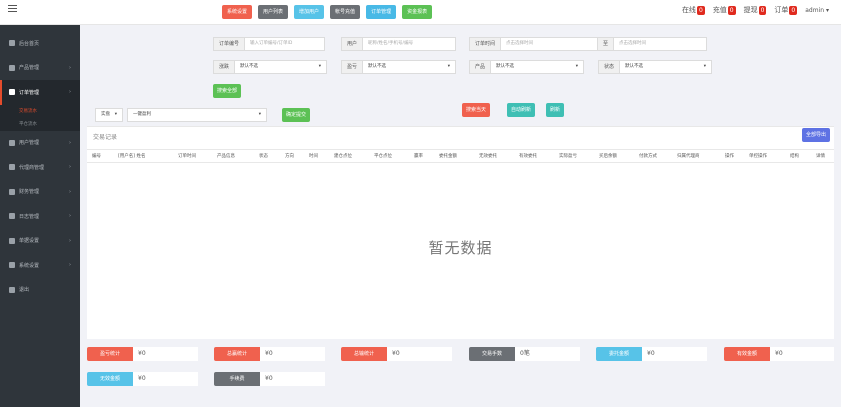 This screenshot has height=407, width=841. What do you see at coordinates (606, 44) in the screenshot?
I see `time-to-label: 至` at bounding box center [606, 44].